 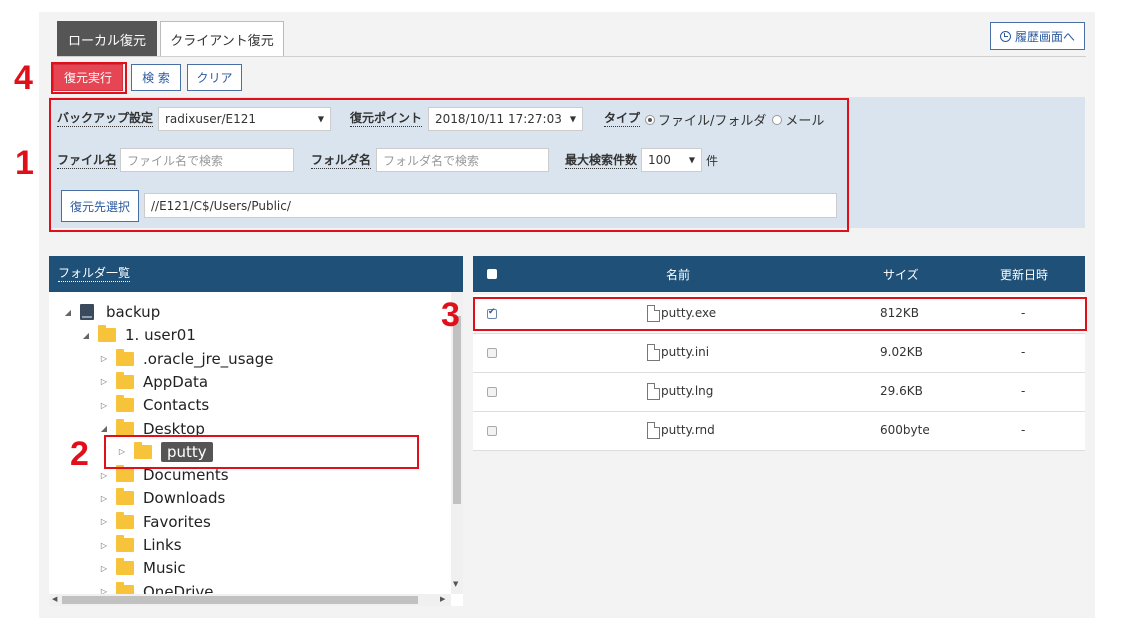 I want to click on tree-node: ◢ 1. user01, so click(x=138, y=335).